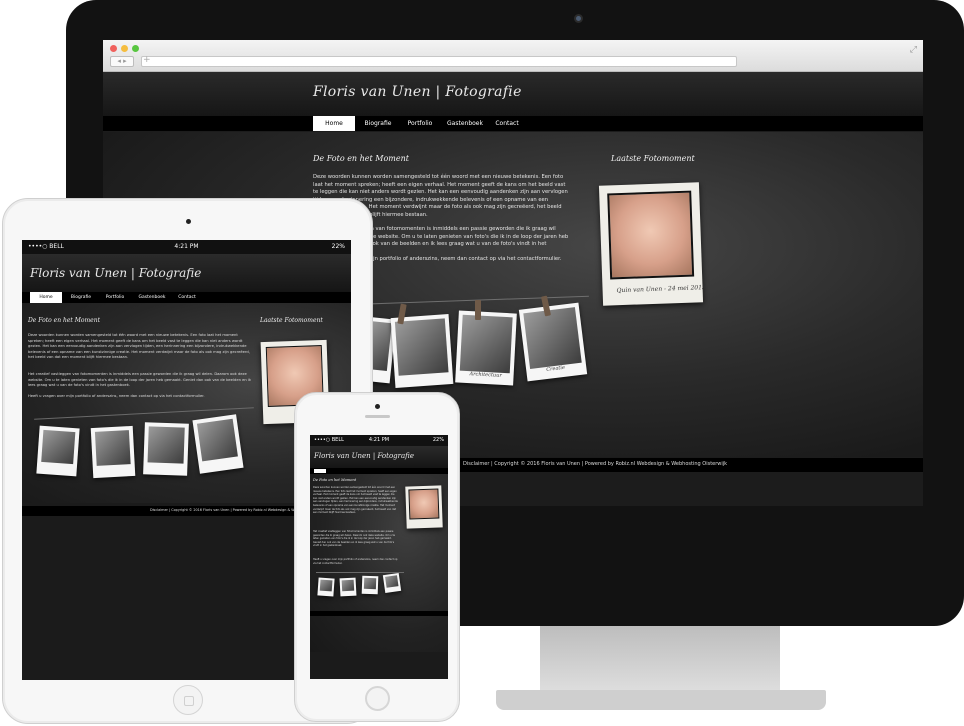 Image resolution: width=964 pixels, height=726 pixels. Describe the element at coordinates (485, 375) in the screenshot. I see `polaroid-caption: Architectuur` at that location.